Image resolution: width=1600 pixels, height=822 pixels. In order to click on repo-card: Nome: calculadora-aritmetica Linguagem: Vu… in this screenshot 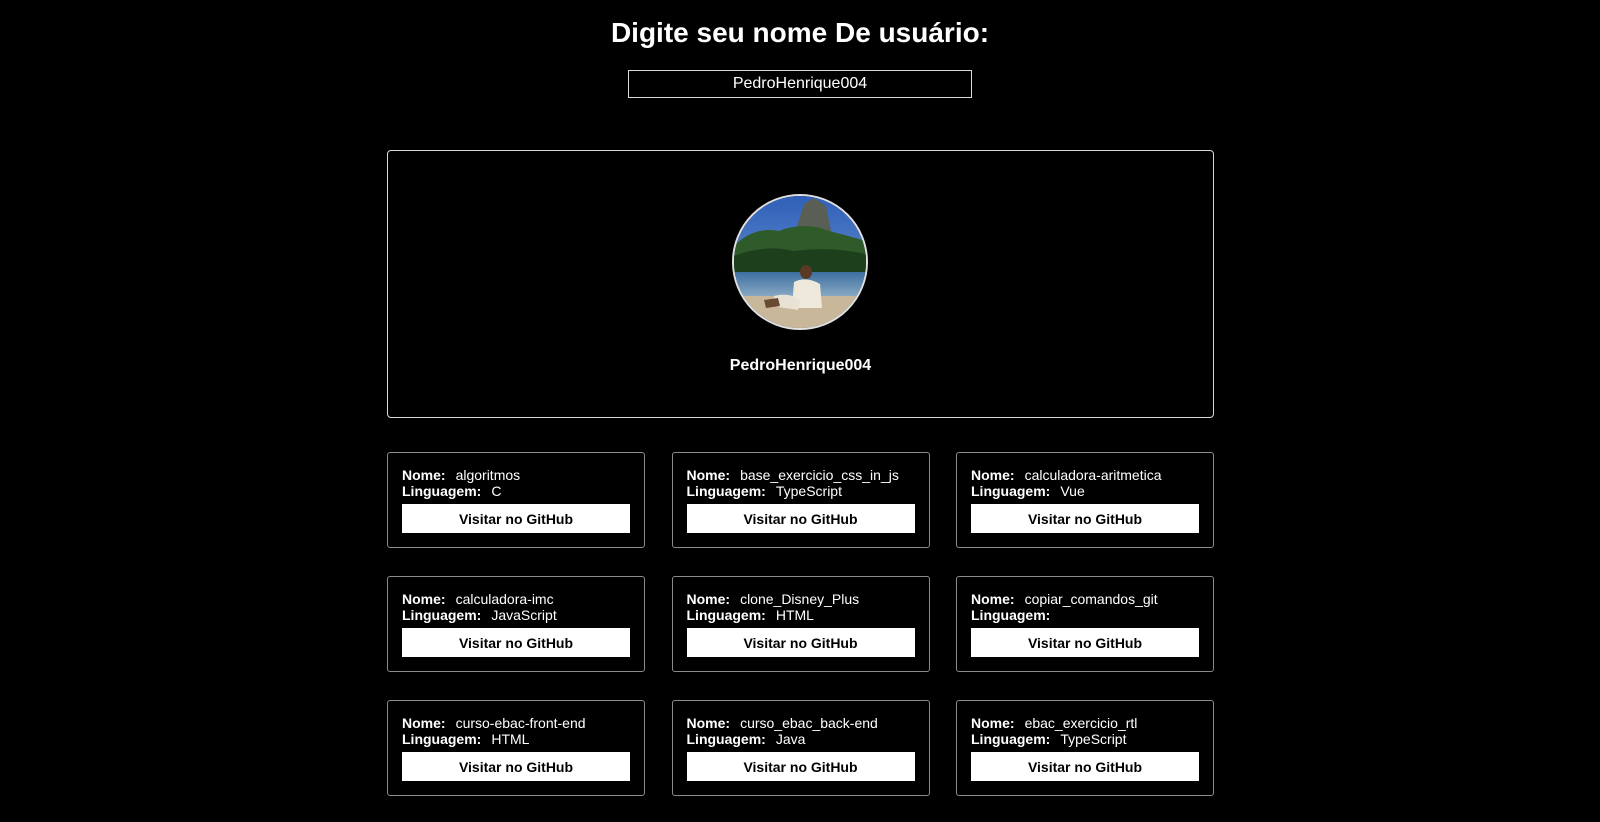, I will do `click(1085, 500)`.